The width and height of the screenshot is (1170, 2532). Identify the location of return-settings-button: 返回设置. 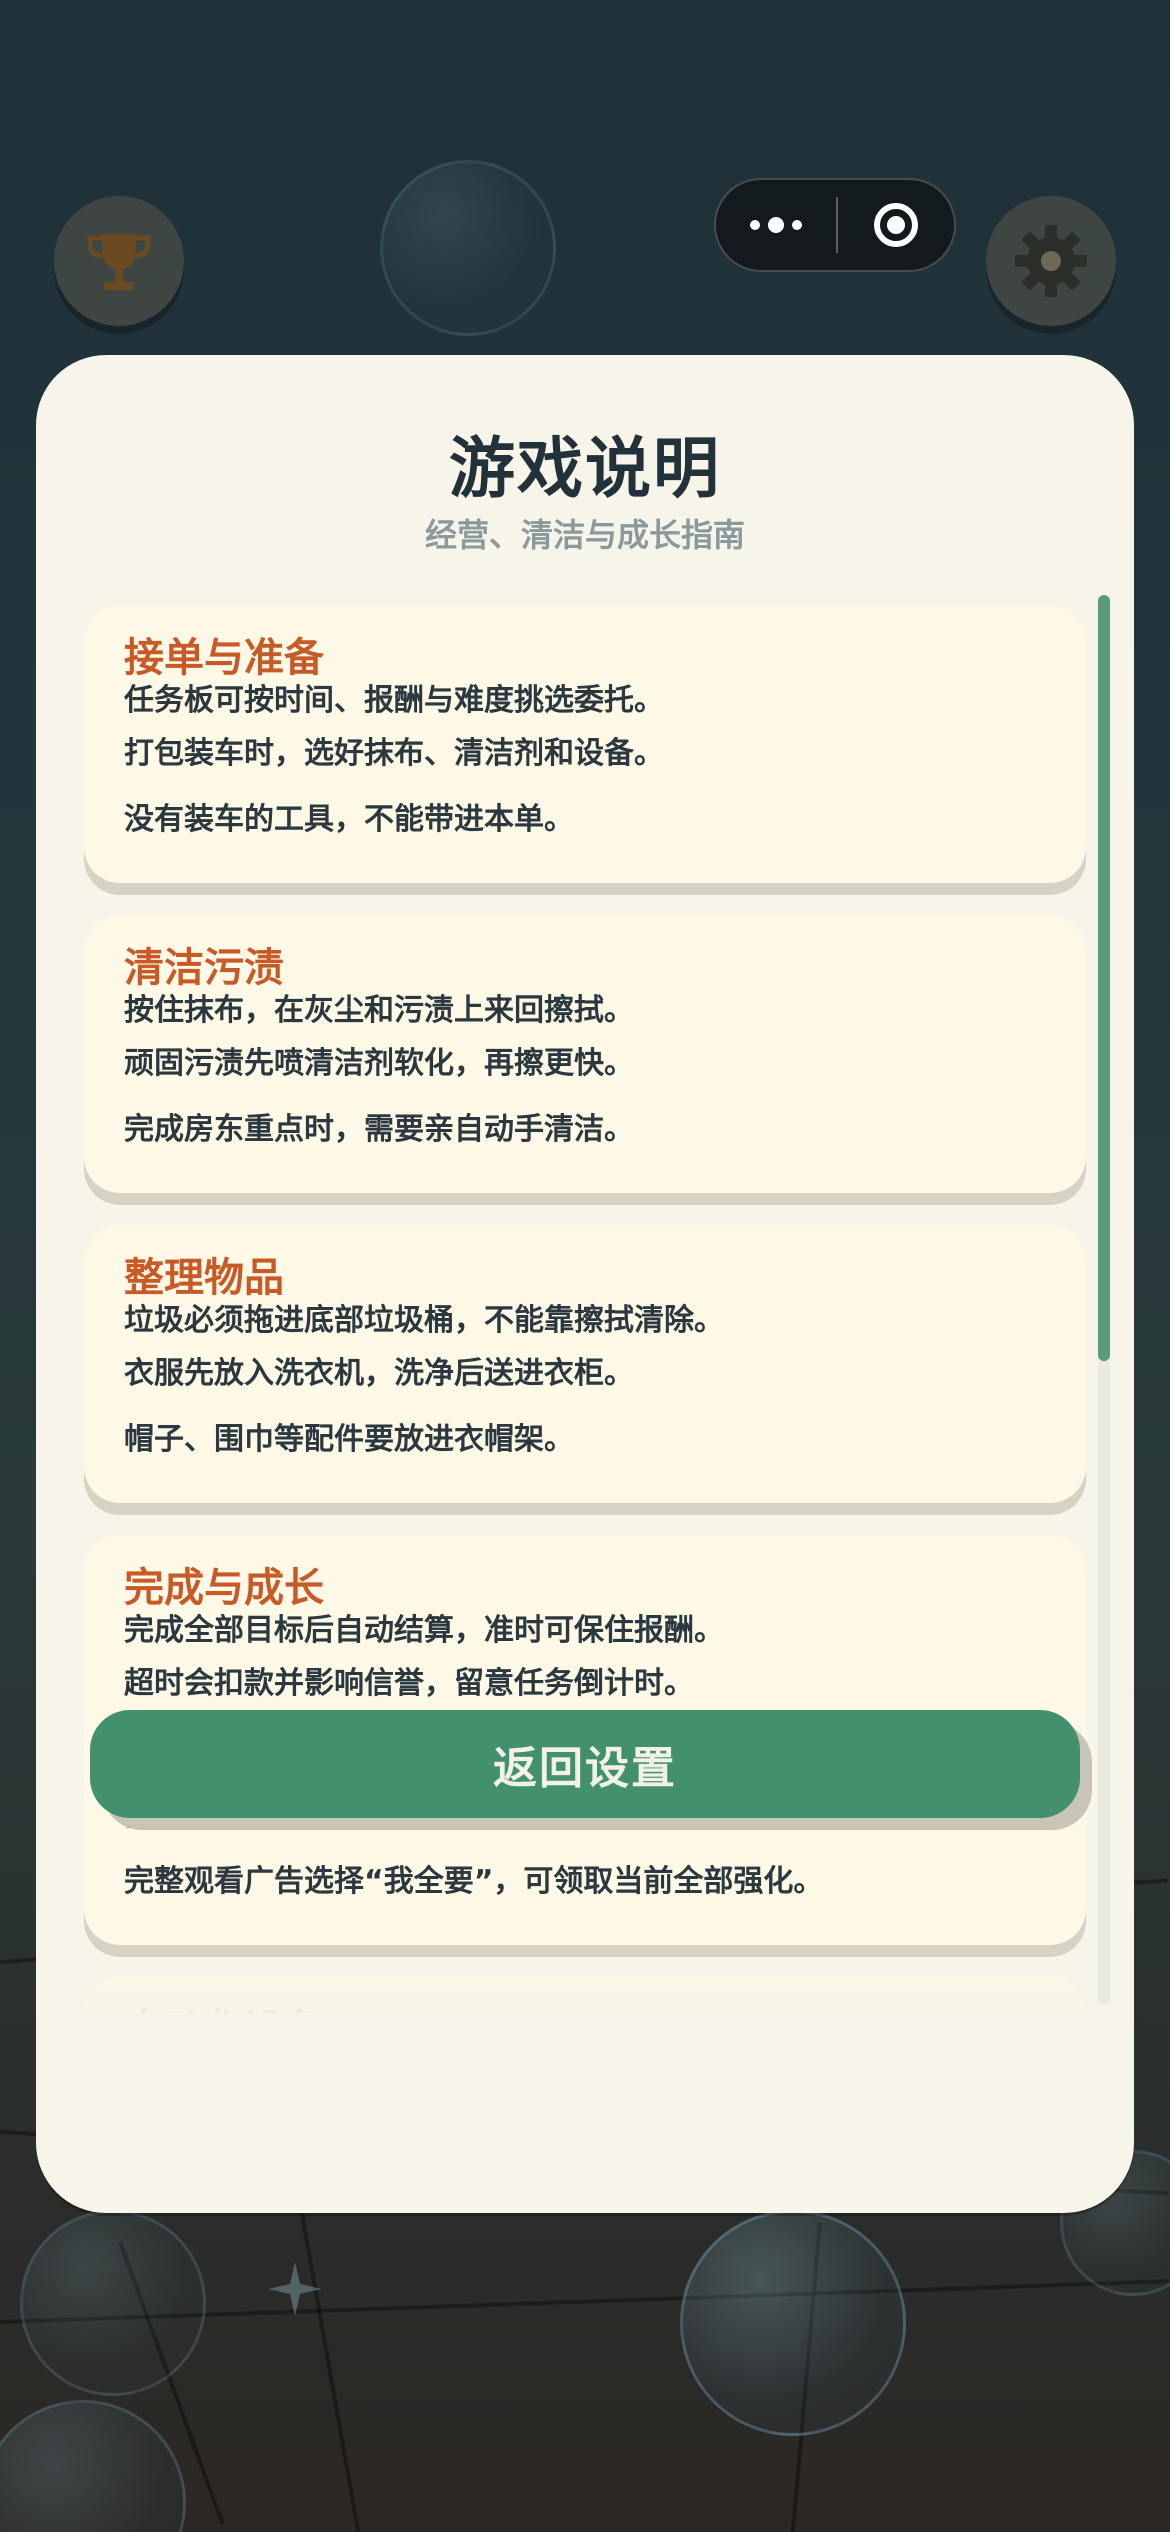
(585, 1764).